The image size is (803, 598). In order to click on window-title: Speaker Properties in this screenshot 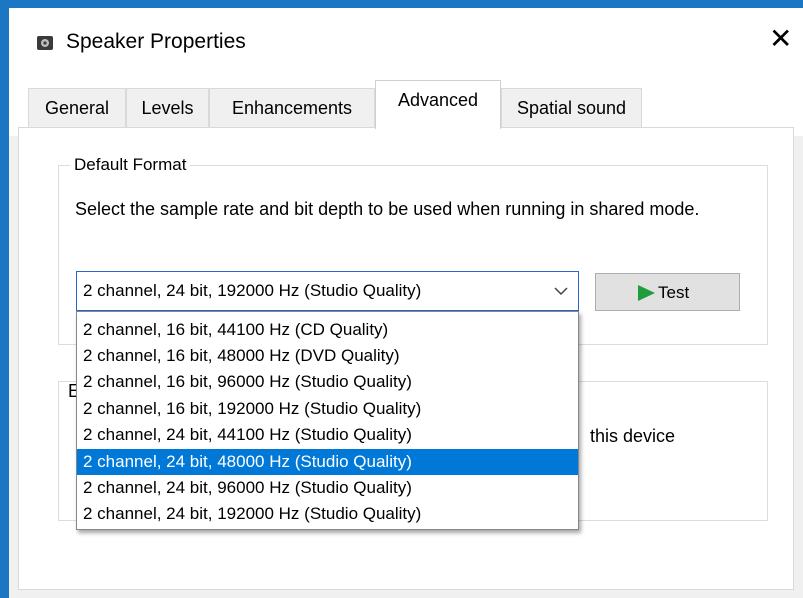, I will do `click(156, 41)`.